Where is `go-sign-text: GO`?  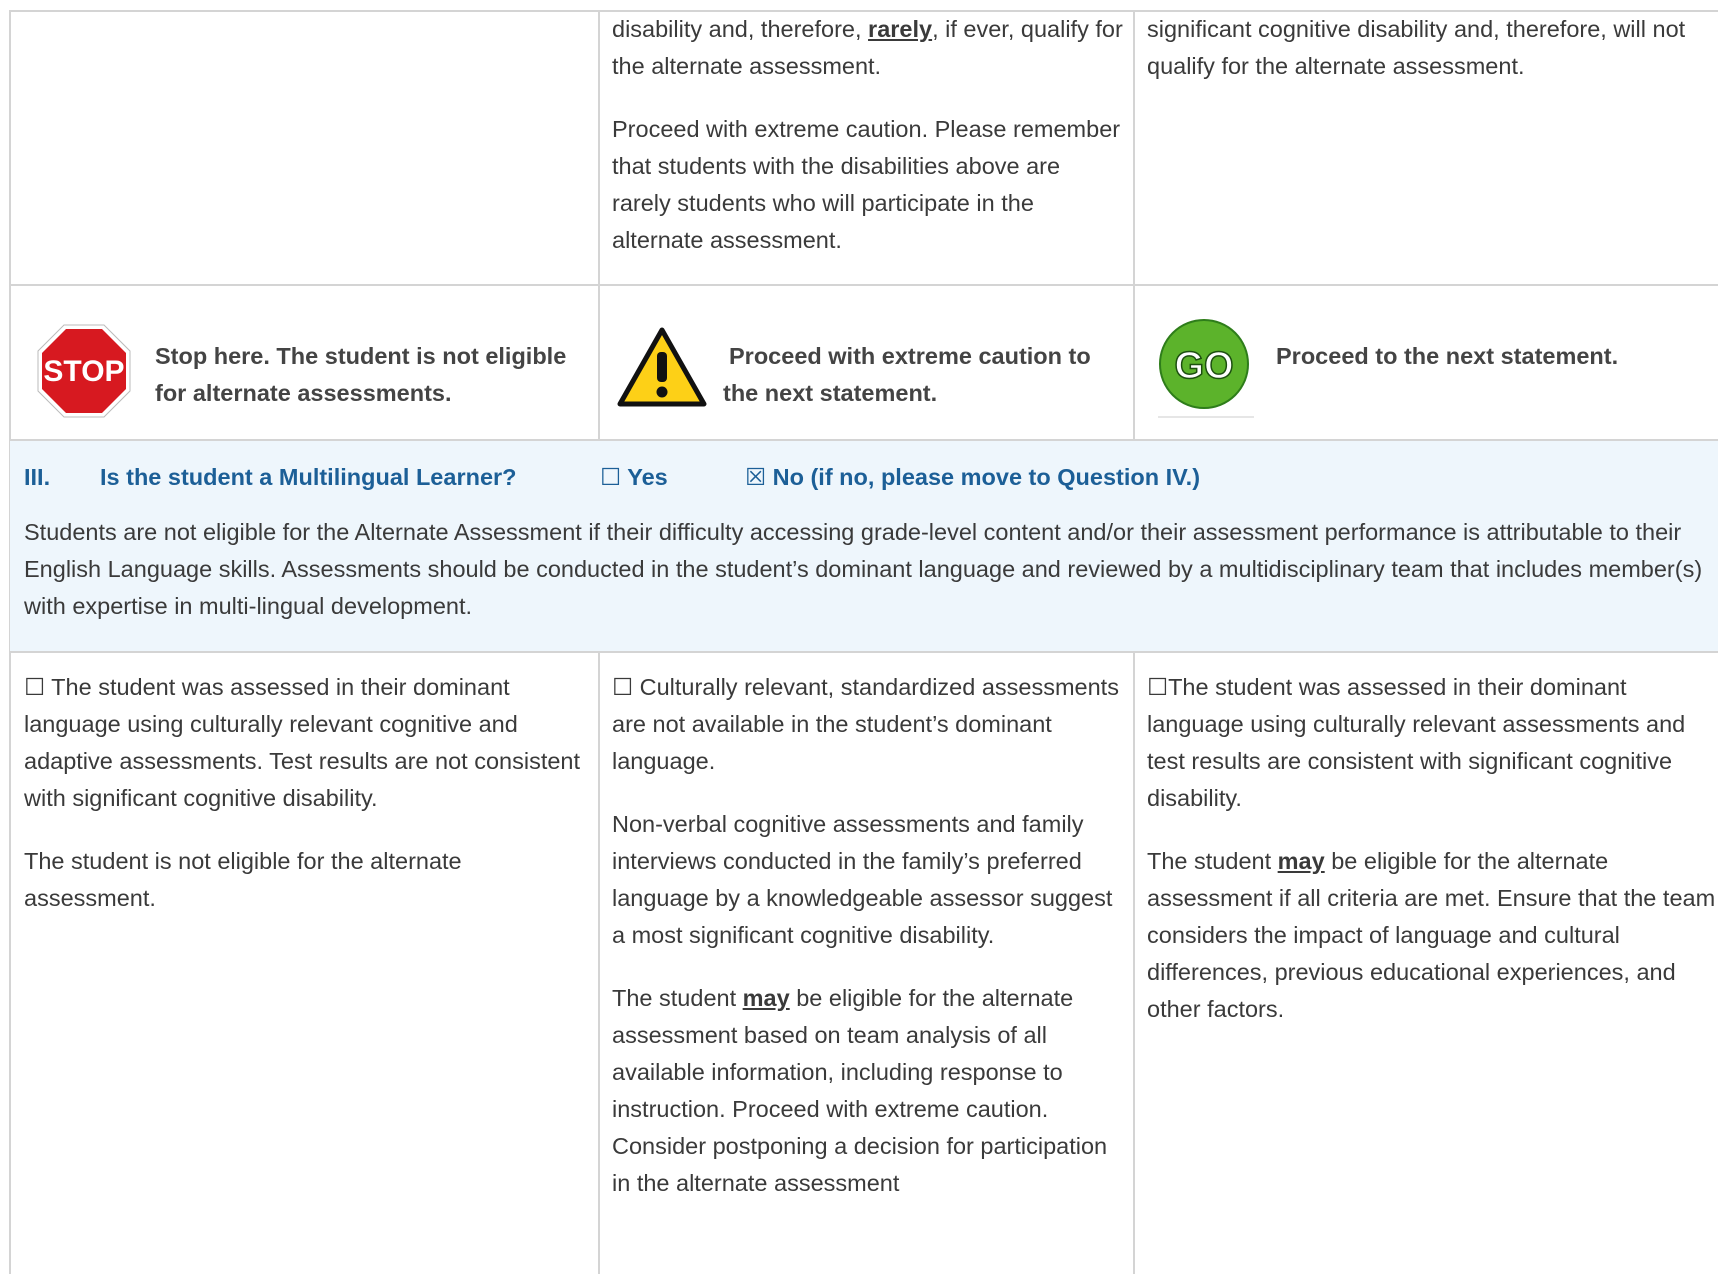
go-sign-text: GO is located at coordinates (1203, 366).